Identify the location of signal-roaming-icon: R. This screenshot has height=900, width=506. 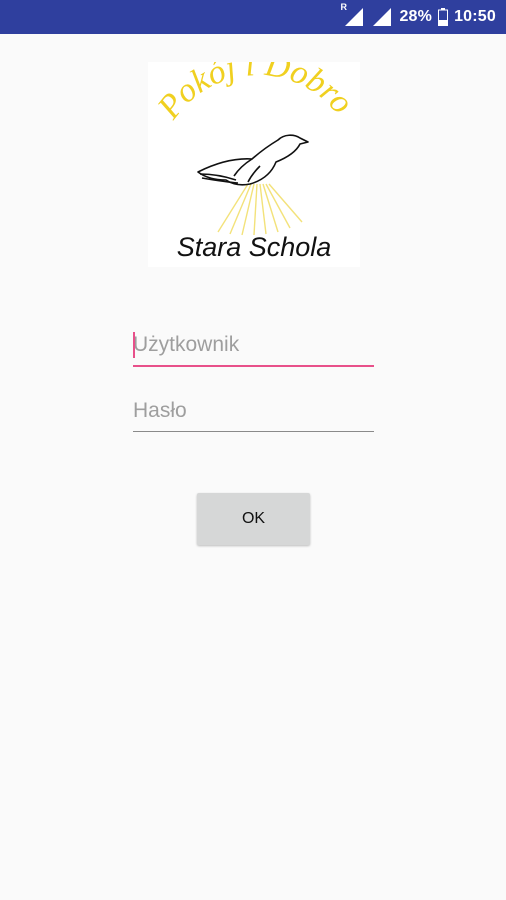
(352, 15).